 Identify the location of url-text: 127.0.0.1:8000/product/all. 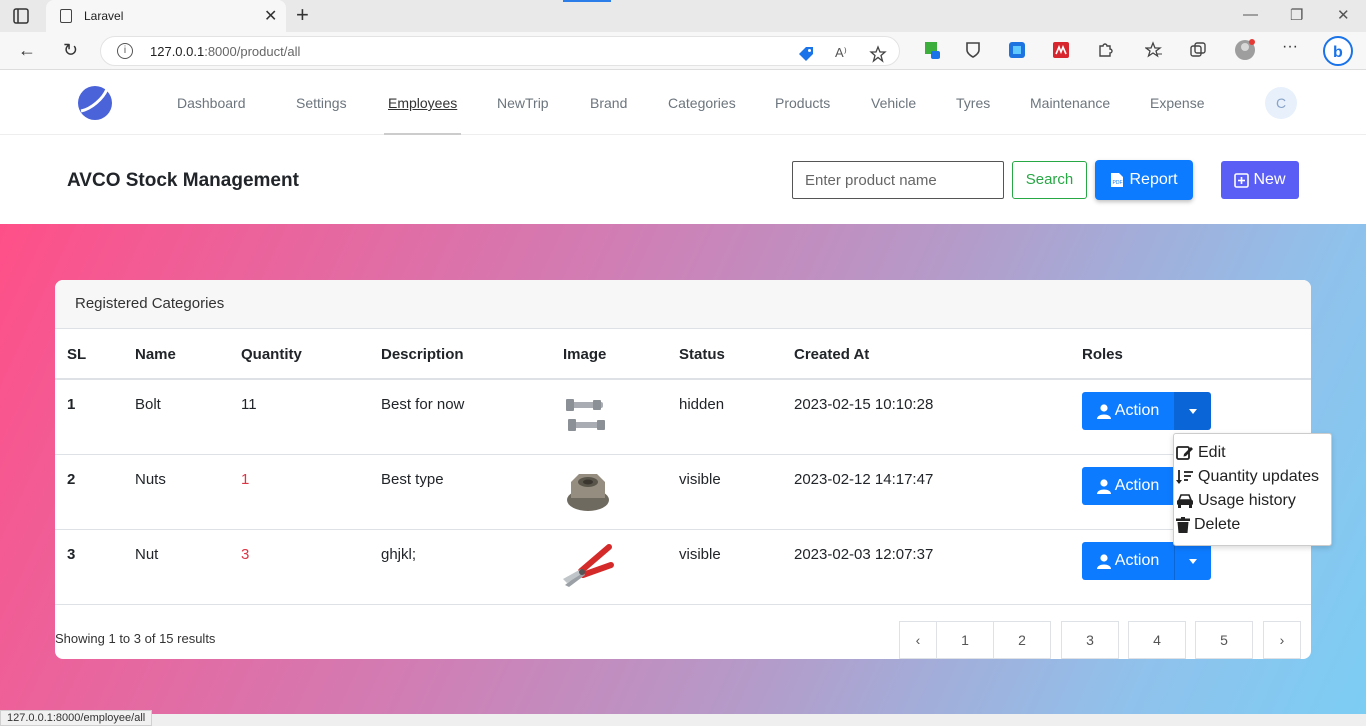
(225, 51).